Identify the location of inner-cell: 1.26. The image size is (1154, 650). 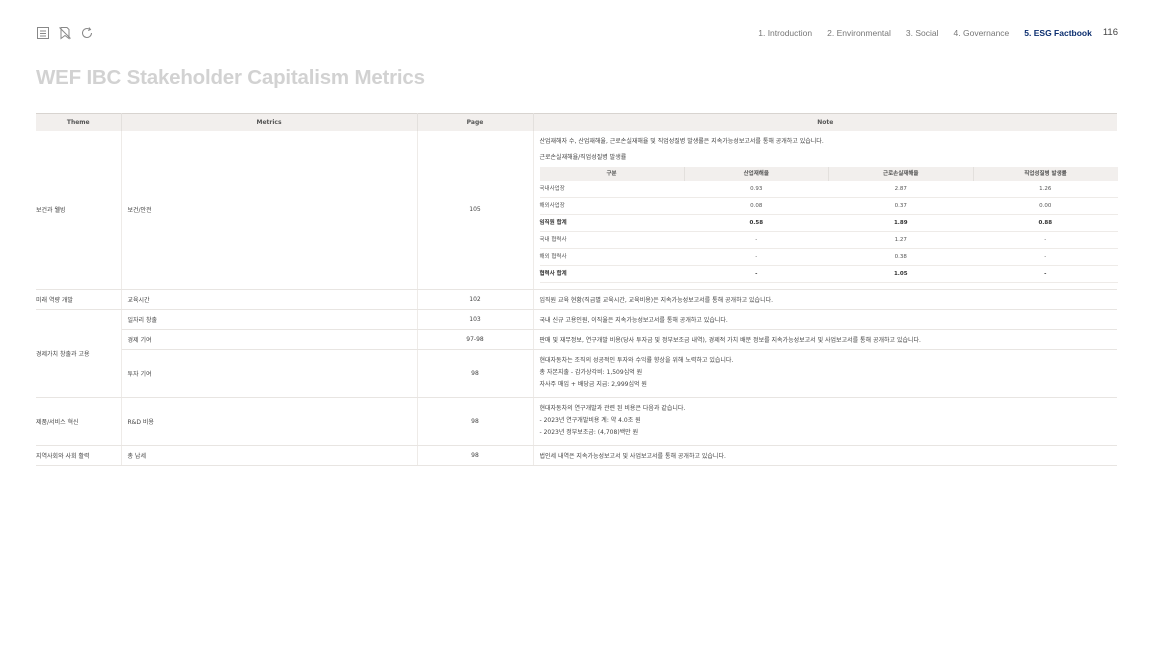
(1045, 189).